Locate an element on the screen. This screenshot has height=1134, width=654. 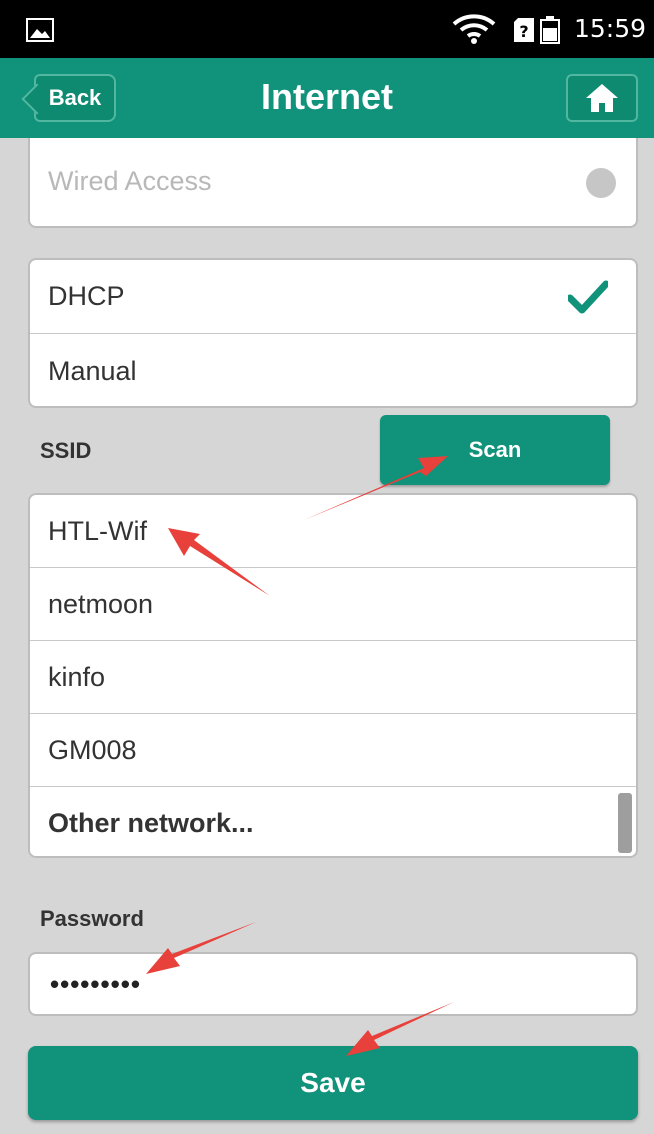
option-manual-label: Manual is located at coordinates (92, 370).